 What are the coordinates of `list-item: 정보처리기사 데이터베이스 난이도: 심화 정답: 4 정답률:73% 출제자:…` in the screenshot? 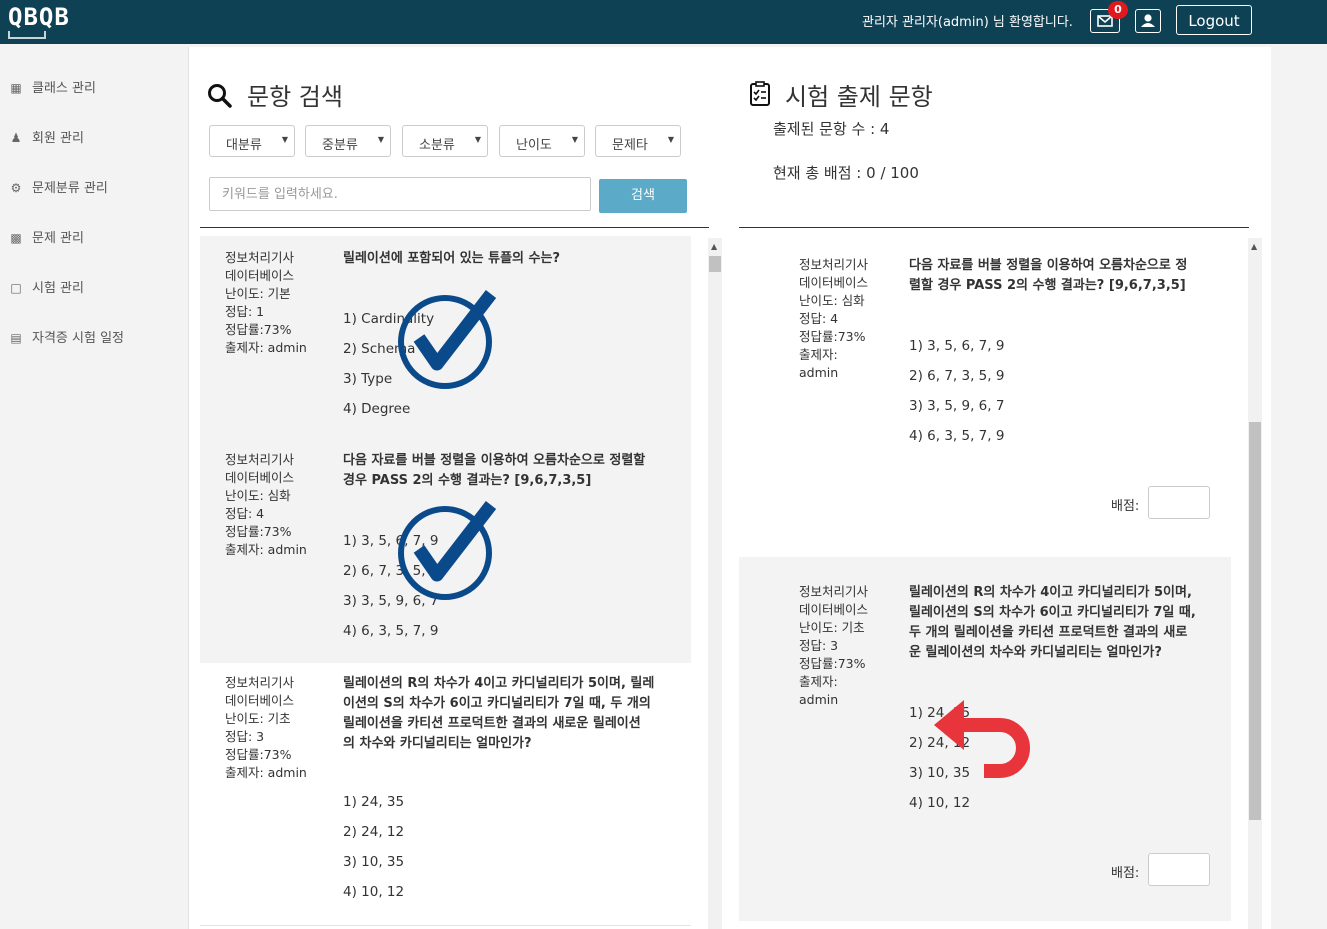 It's located at (985, 396).